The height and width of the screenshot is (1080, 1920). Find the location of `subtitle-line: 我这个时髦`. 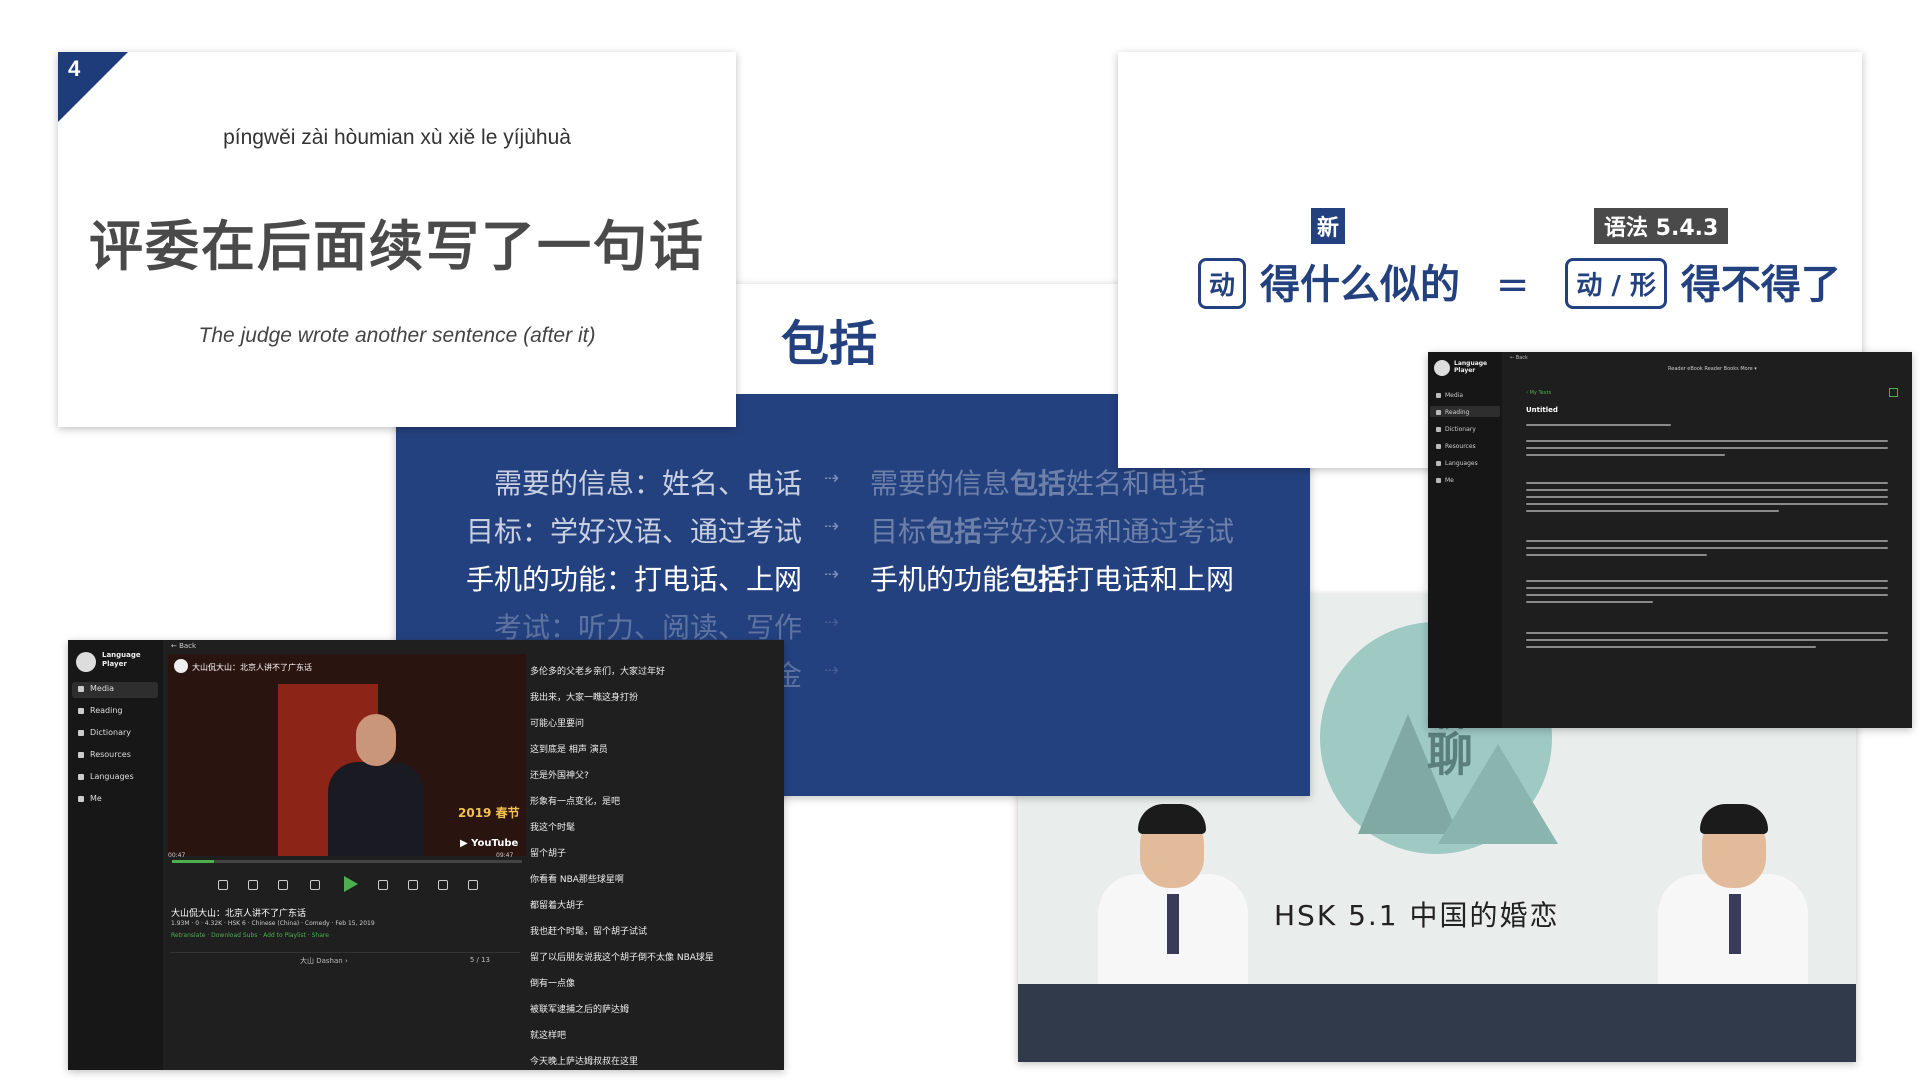

subtitle-line: 我这个时髦 is located at coordinates (655, 827).